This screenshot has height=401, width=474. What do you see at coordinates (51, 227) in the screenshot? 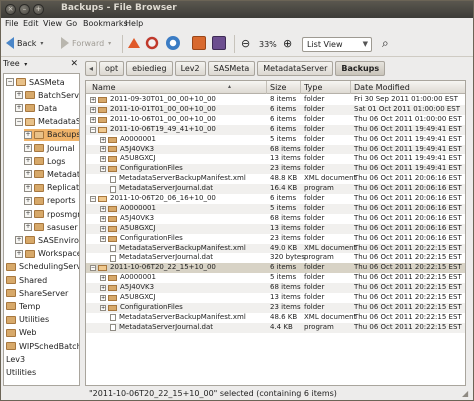
I see `sidebar-item: + sasuser` at bounding box center [51, 227].